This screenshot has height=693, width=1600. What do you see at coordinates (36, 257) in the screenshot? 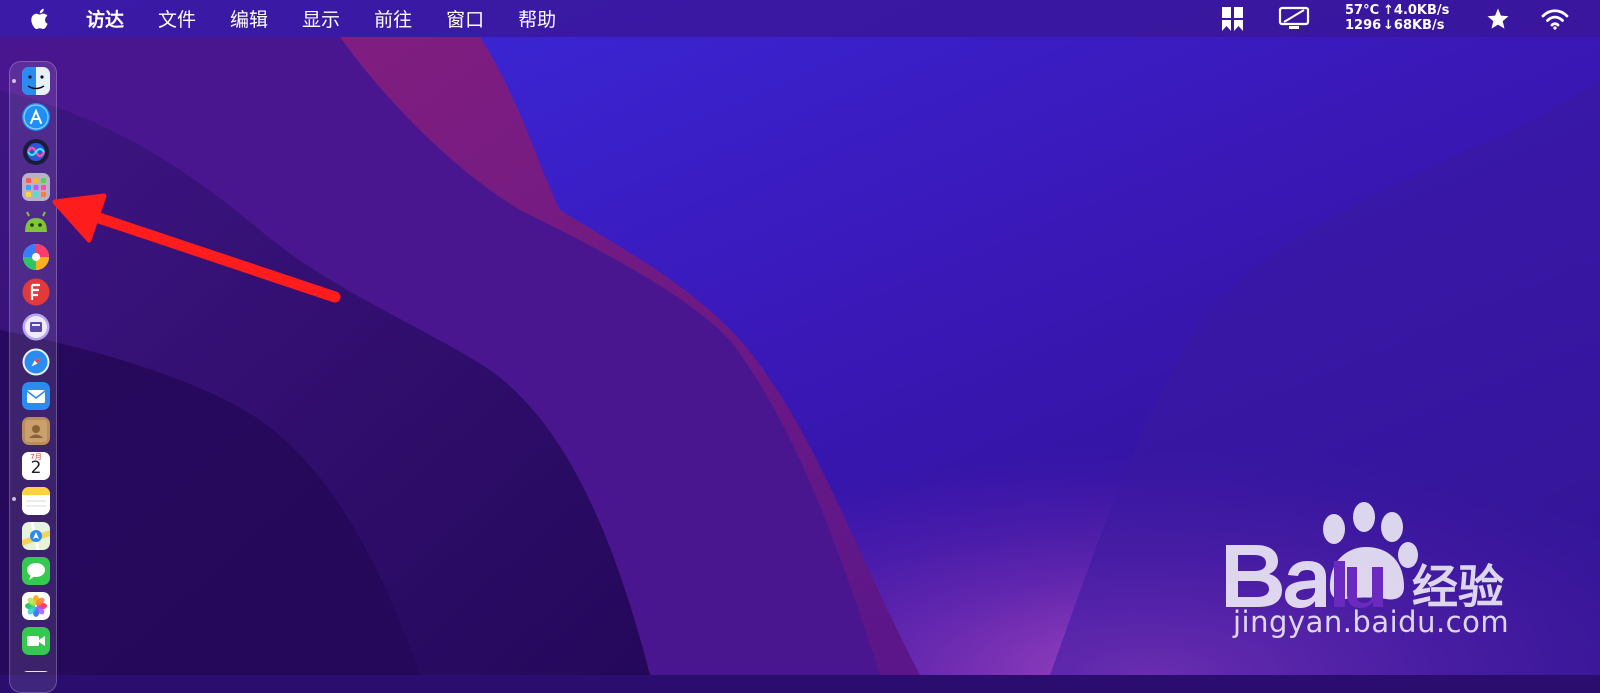
I see `pinwheel-icon` at bounding box center [36, 257].